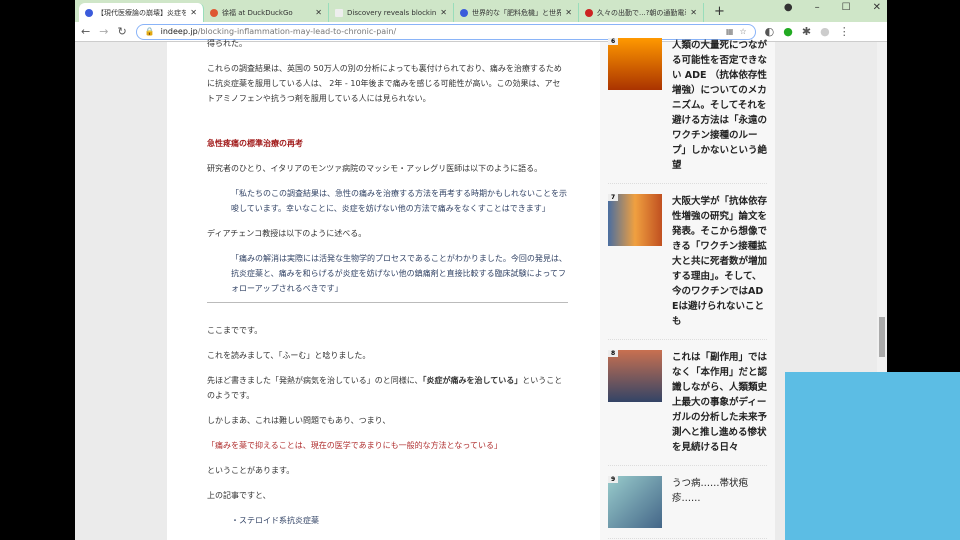 The width and height of the screenshot is (960, 540). What do you see at coordinates (149, 31) in the screenshot?
I see `lock-icon: 🔒` at bounding box center [149, 31].